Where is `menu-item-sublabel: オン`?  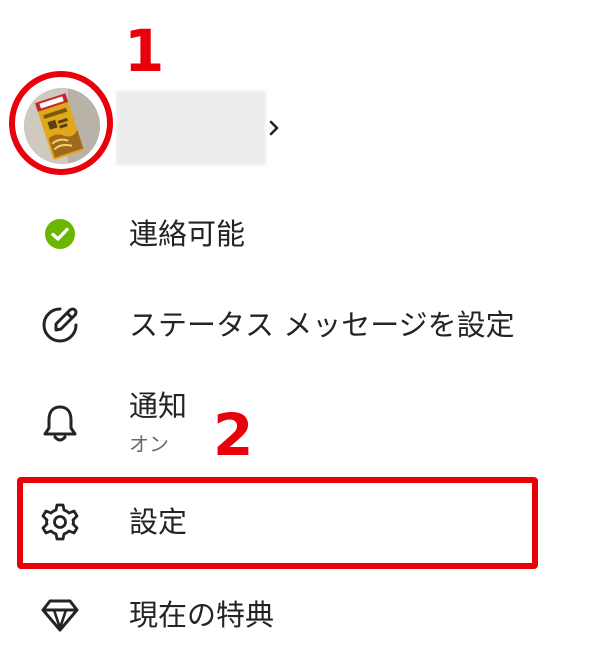 menu-item-sublabel: オン is located at coordinates (149, 444).